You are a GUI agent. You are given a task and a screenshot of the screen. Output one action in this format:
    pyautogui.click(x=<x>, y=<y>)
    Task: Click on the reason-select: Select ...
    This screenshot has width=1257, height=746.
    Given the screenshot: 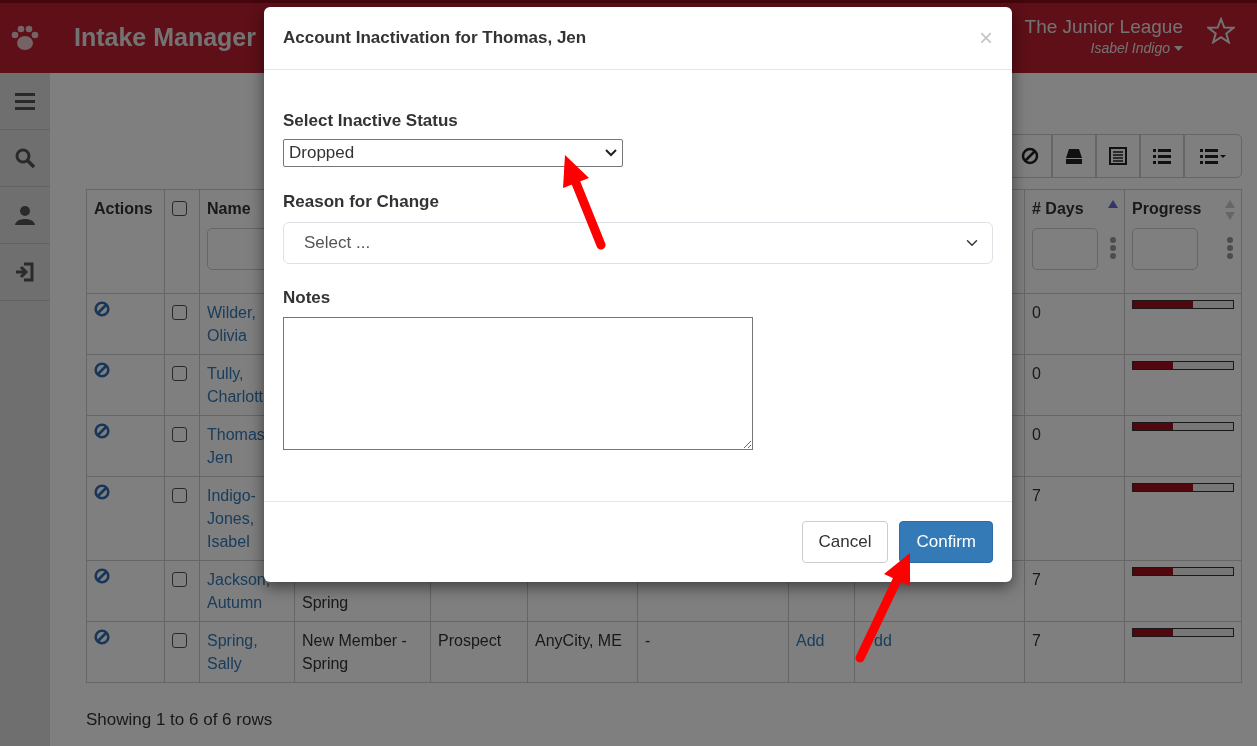 What is the action you would take?
    pyautogui.click(x=638, y=243)
    